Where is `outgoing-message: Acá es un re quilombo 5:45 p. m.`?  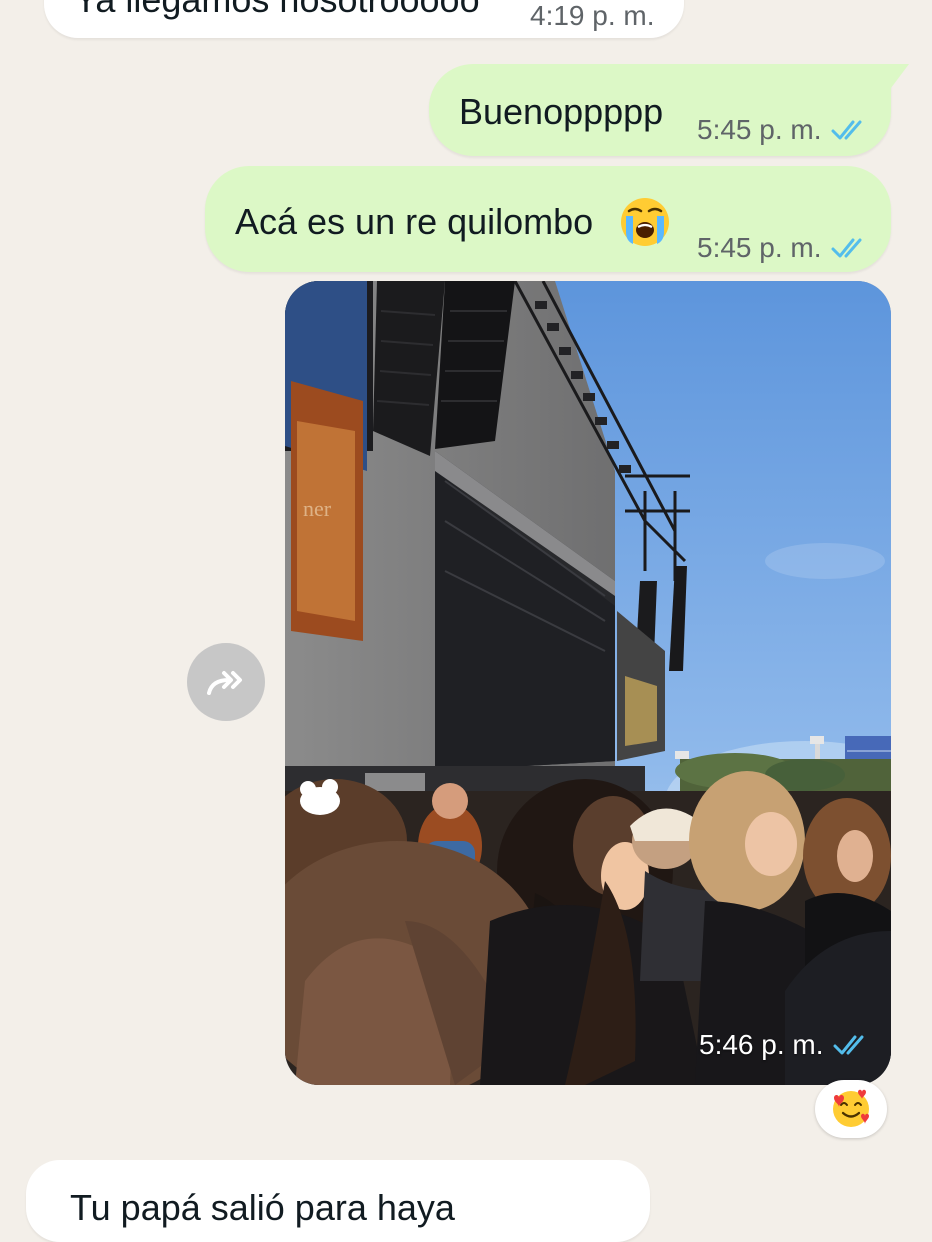
outgoing-message: Acá es un re quilombo 5:45 p. m. is located at coordinates (548, 219).